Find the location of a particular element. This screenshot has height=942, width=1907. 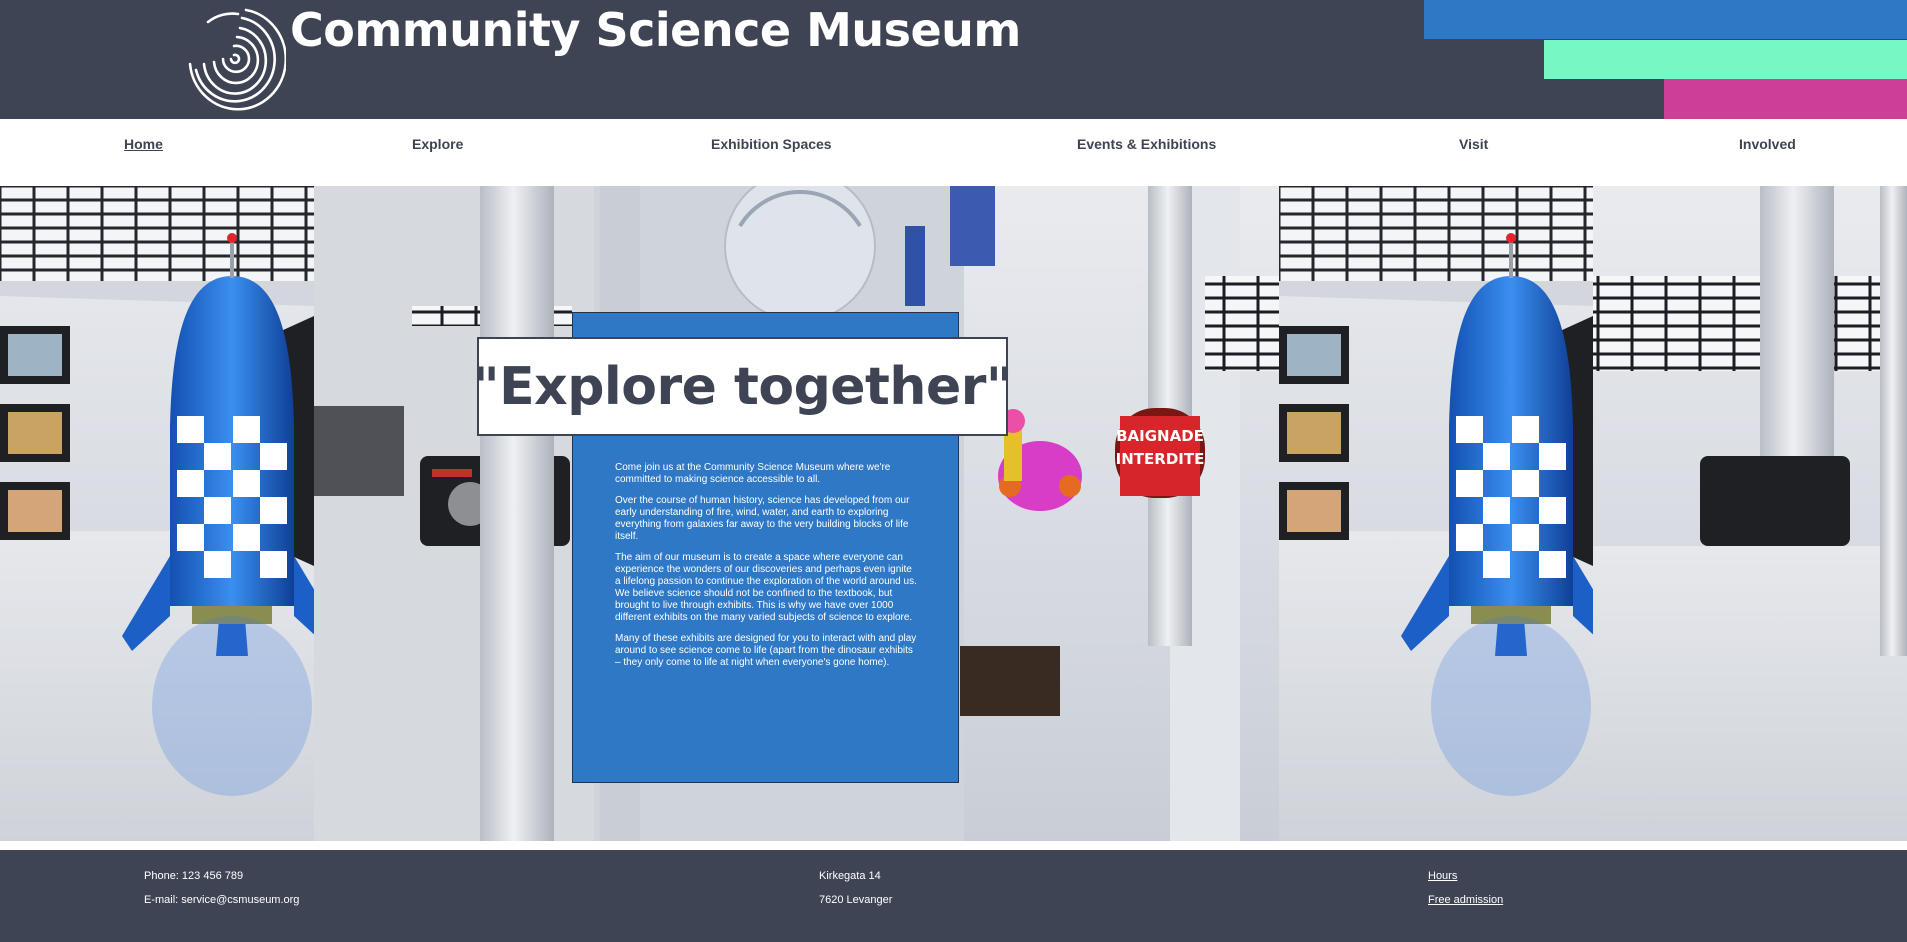

footer-city: 7620 Levanger is located at coordinates (856, 900).